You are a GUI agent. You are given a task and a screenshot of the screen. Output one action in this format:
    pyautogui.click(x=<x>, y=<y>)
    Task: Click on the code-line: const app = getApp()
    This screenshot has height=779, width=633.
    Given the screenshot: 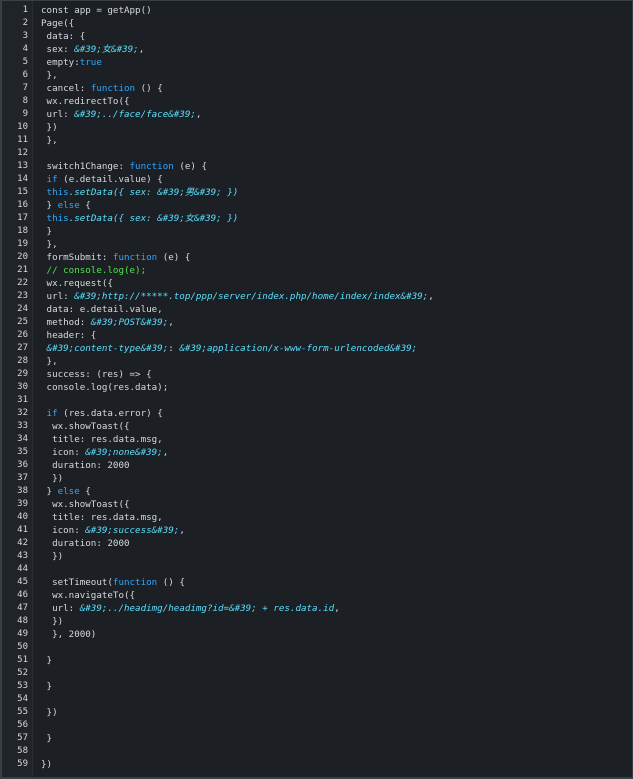 What is the action you would take?
    pyautogui.click(x=332, y=10)
    